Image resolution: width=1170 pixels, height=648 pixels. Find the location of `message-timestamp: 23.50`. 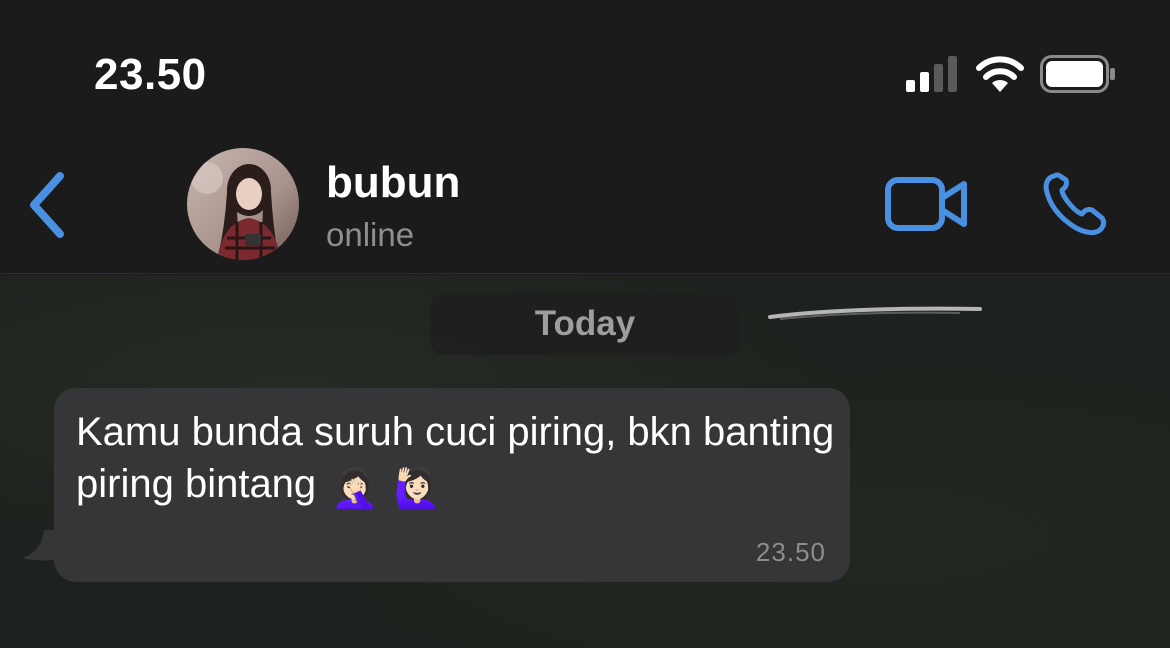

message-timestamp: 23.50 is located at coordinates (790, 552).